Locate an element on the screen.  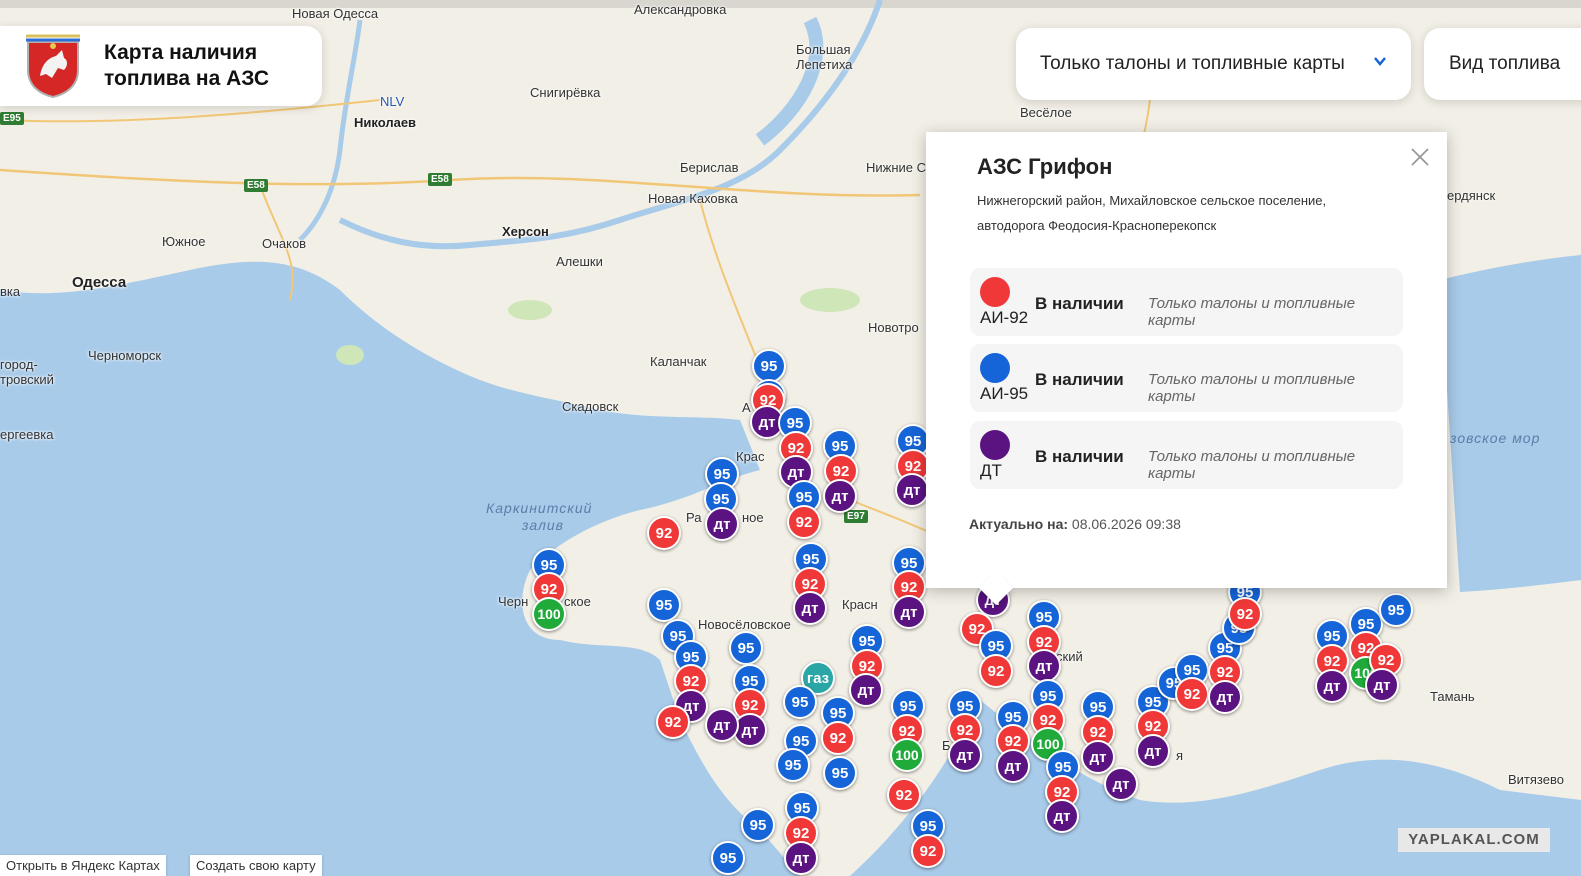
payment-filter-value: Только талоны и топливные карты is located at coordinates (1192, 63).